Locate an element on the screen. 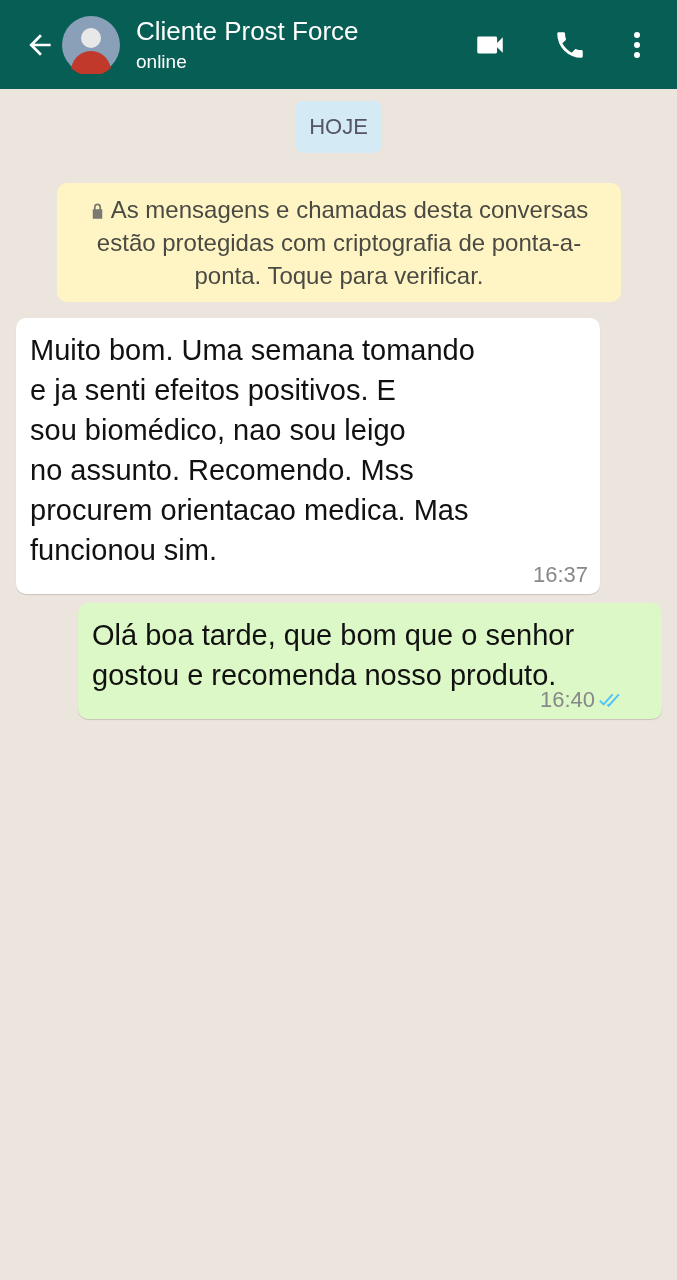 The width and height of the screenshot is (677, 1280). avatar is located at coordinates (91, 44).